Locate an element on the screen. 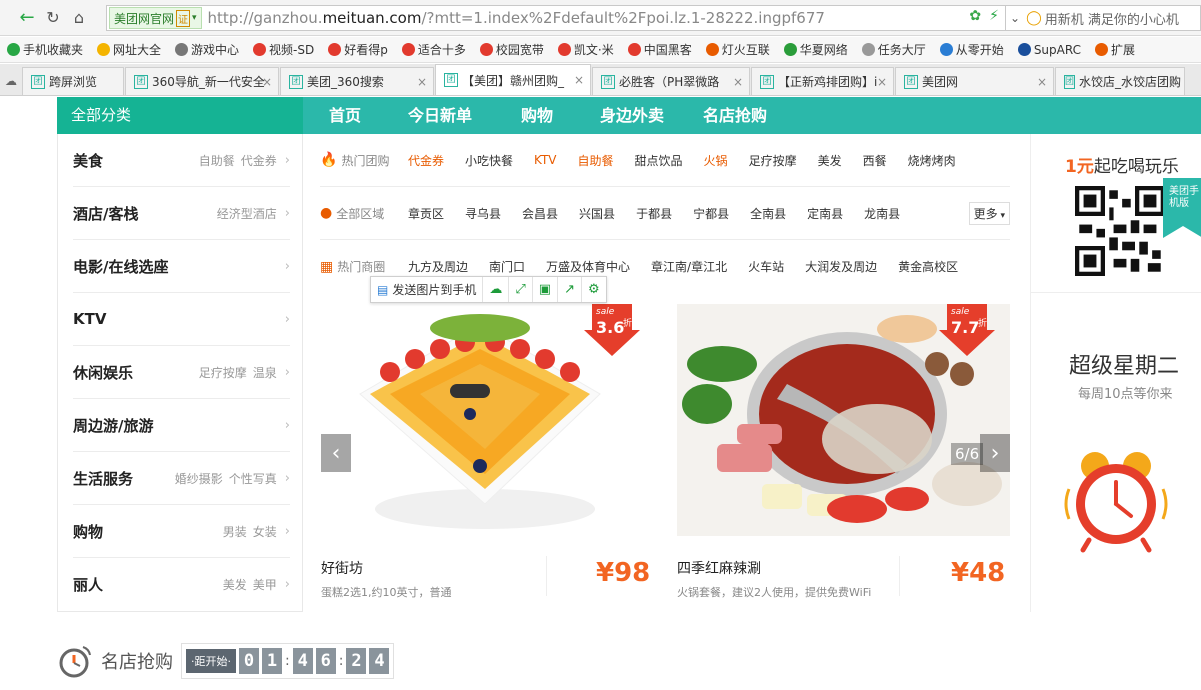 The height and width of the screenshot is (690, 1201). lightning-icon: ⚡ is located at coordinates (994, 16).